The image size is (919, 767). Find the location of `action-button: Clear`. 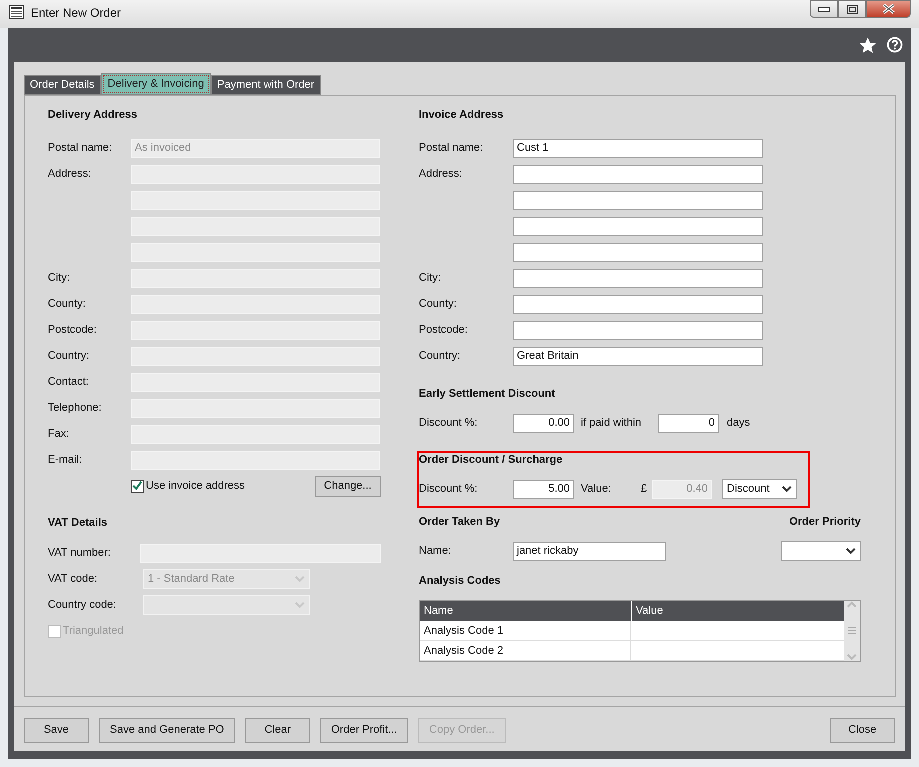

action-button: Clear is located at coordinates (277, 730).